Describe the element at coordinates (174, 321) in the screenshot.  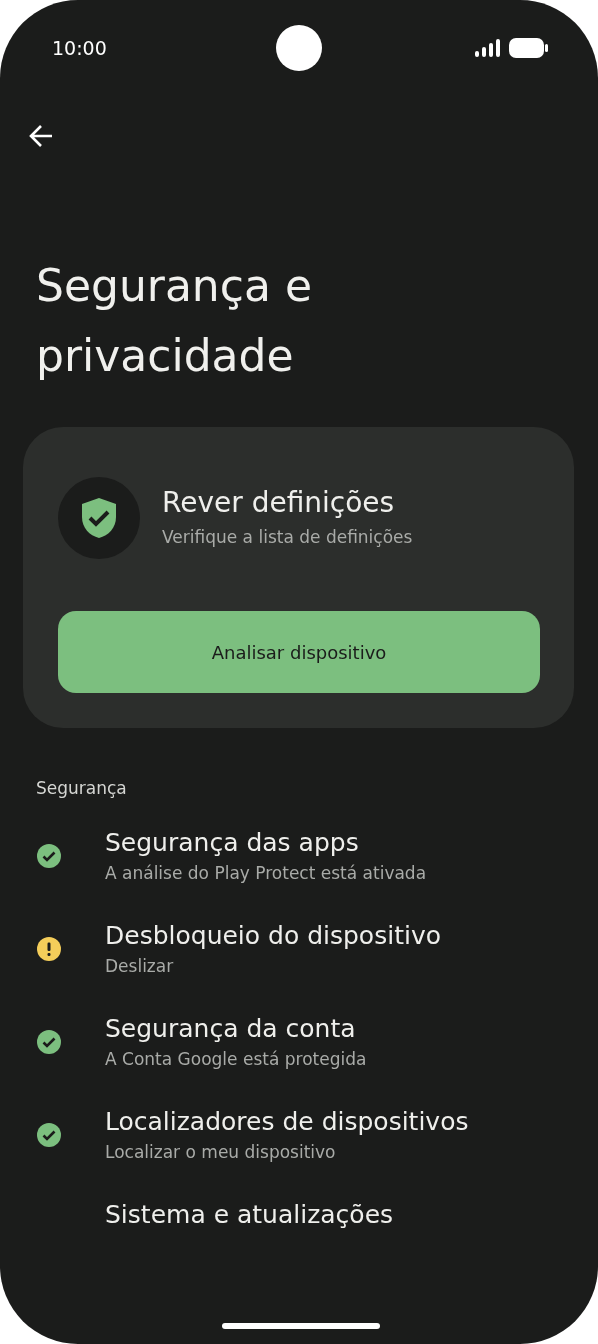
I see `page-title: Segurança e privacidade` at that location.